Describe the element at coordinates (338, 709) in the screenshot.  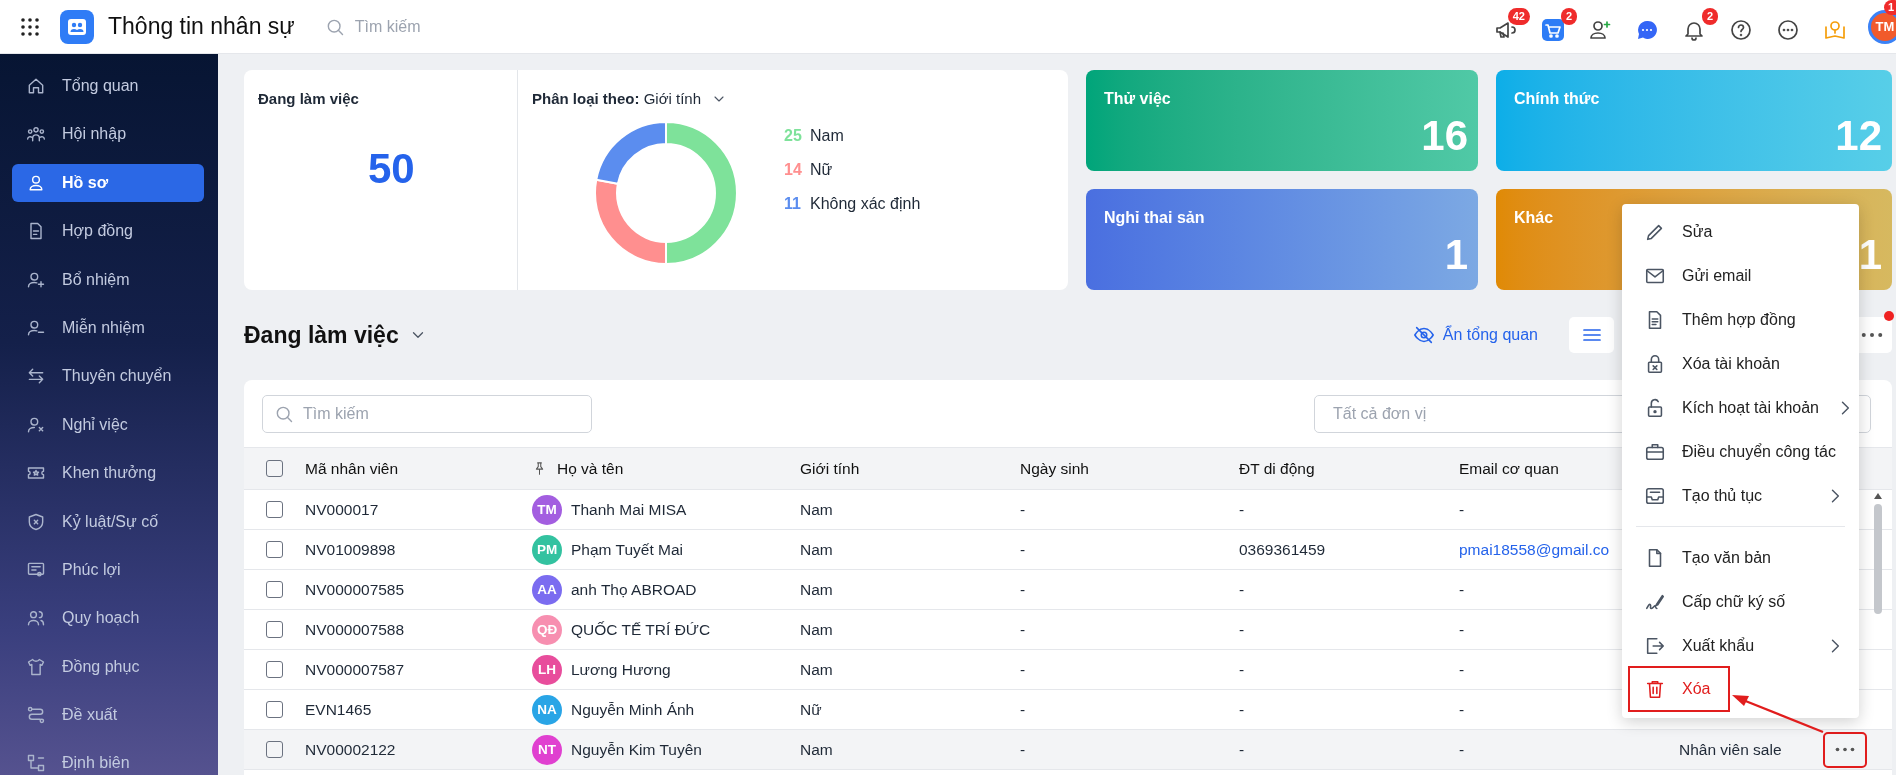
I see `table-cell: EVN1465` at that location.